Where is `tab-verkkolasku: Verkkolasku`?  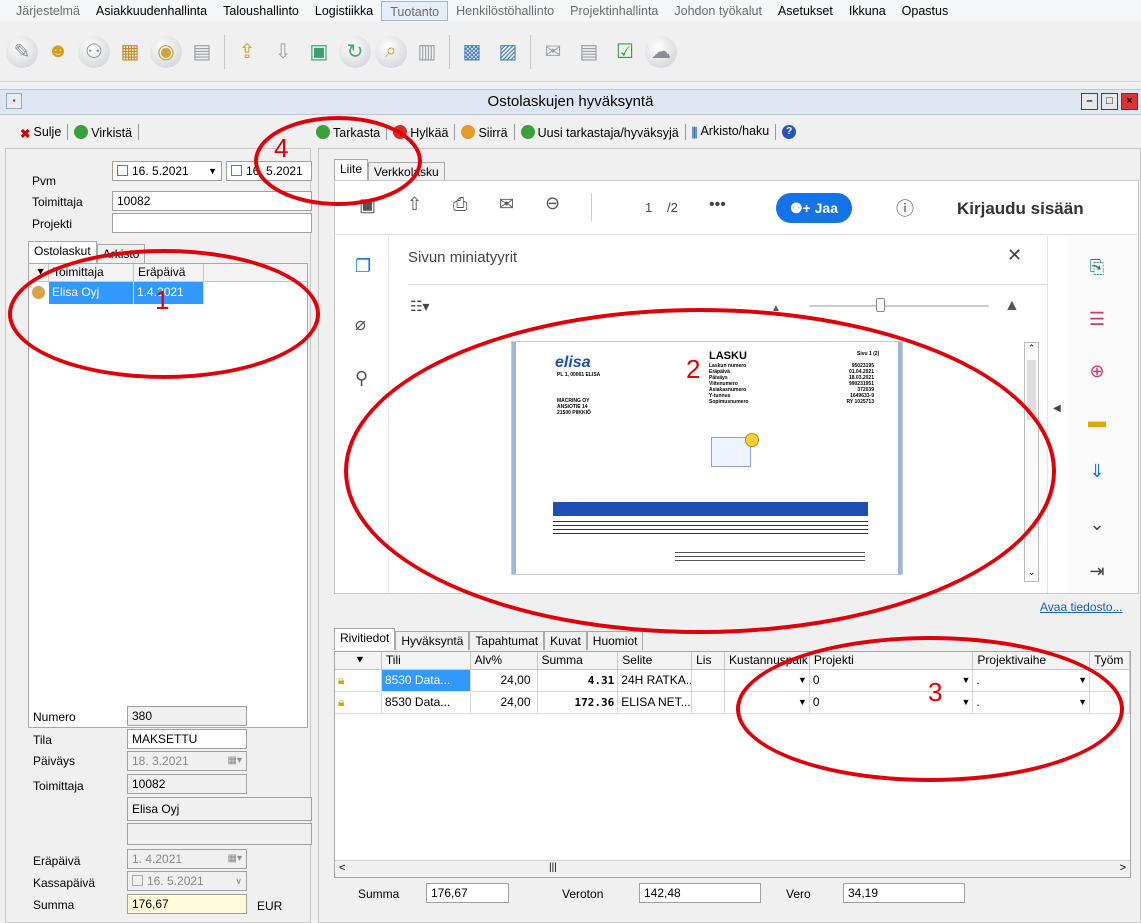
tab-verkkolasku: Verkkolasku is located at coordinates (406, 171).